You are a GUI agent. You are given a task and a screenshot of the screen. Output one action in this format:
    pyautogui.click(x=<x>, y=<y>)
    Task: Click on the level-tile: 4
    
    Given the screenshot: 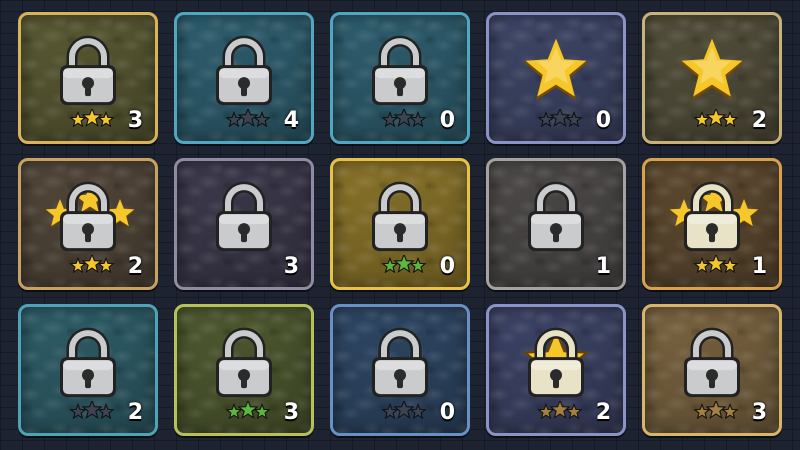 What is the action you would take?
    pyautogui.click(x=244, y=78)
    